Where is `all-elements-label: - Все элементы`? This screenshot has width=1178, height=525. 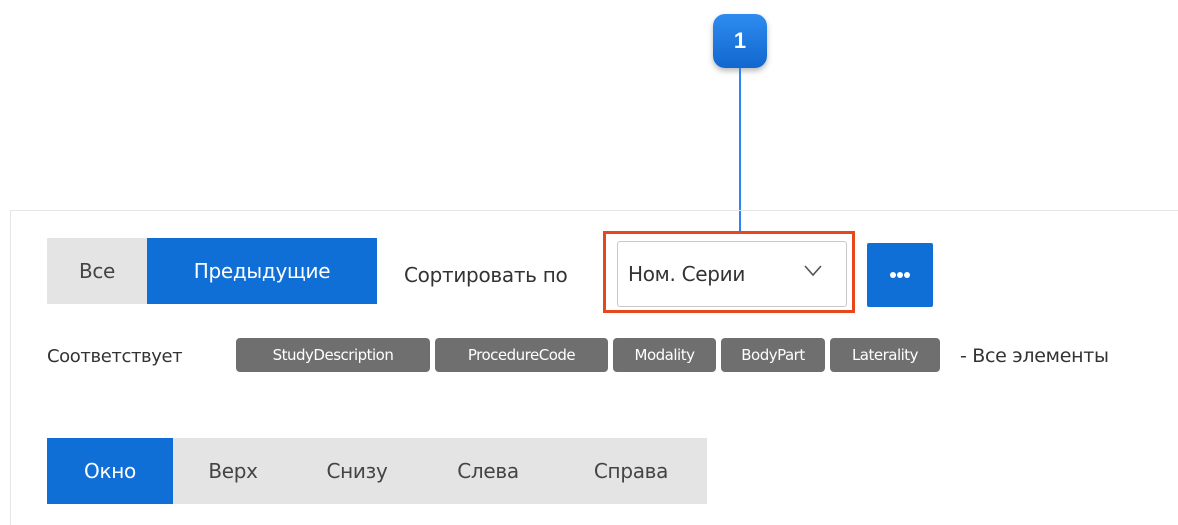
all-elements-label: - Все элементы is located at coordinates (1034, 356).